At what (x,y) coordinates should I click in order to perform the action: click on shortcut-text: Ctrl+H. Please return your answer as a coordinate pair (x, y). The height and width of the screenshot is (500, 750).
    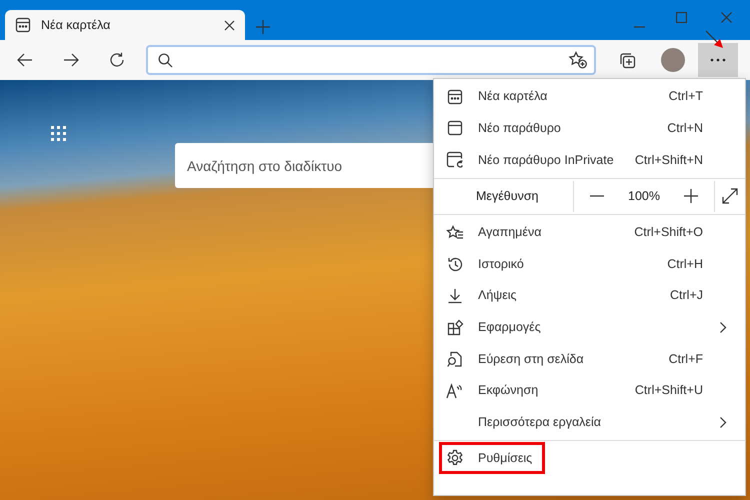
    Looking at the image, I should click on (685, 264).